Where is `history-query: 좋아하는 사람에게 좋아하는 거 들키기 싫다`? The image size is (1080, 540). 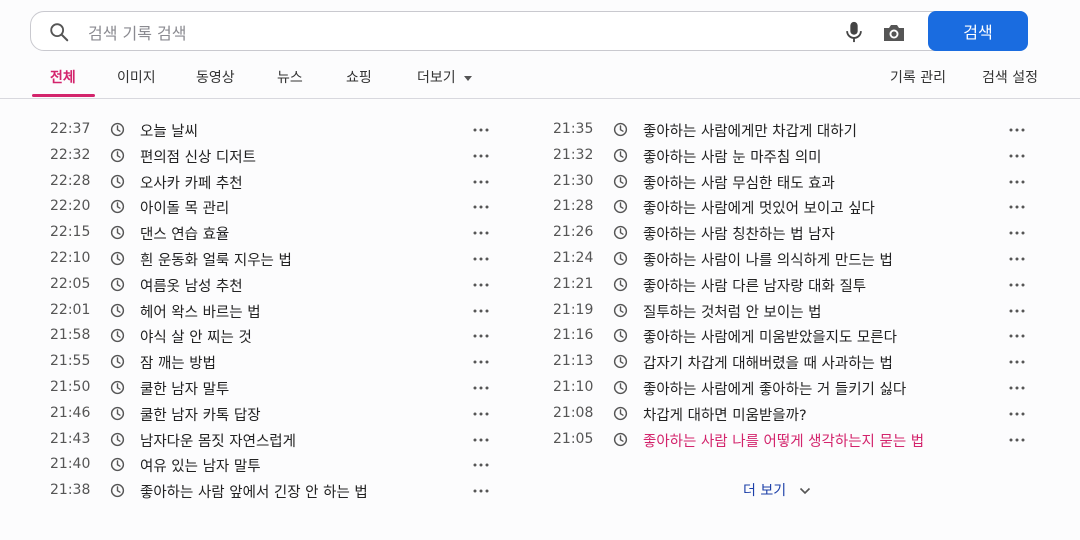 history-query: 좋아하는 사람에게 좋아하는 거 들키기 싫다 is located at coordinates (774, 388).